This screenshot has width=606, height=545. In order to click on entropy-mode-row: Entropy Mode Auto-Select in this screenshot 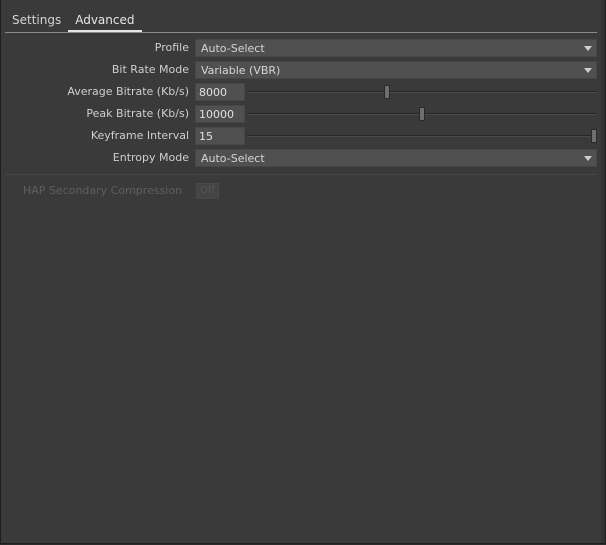, I will do `click(301, 158)`.